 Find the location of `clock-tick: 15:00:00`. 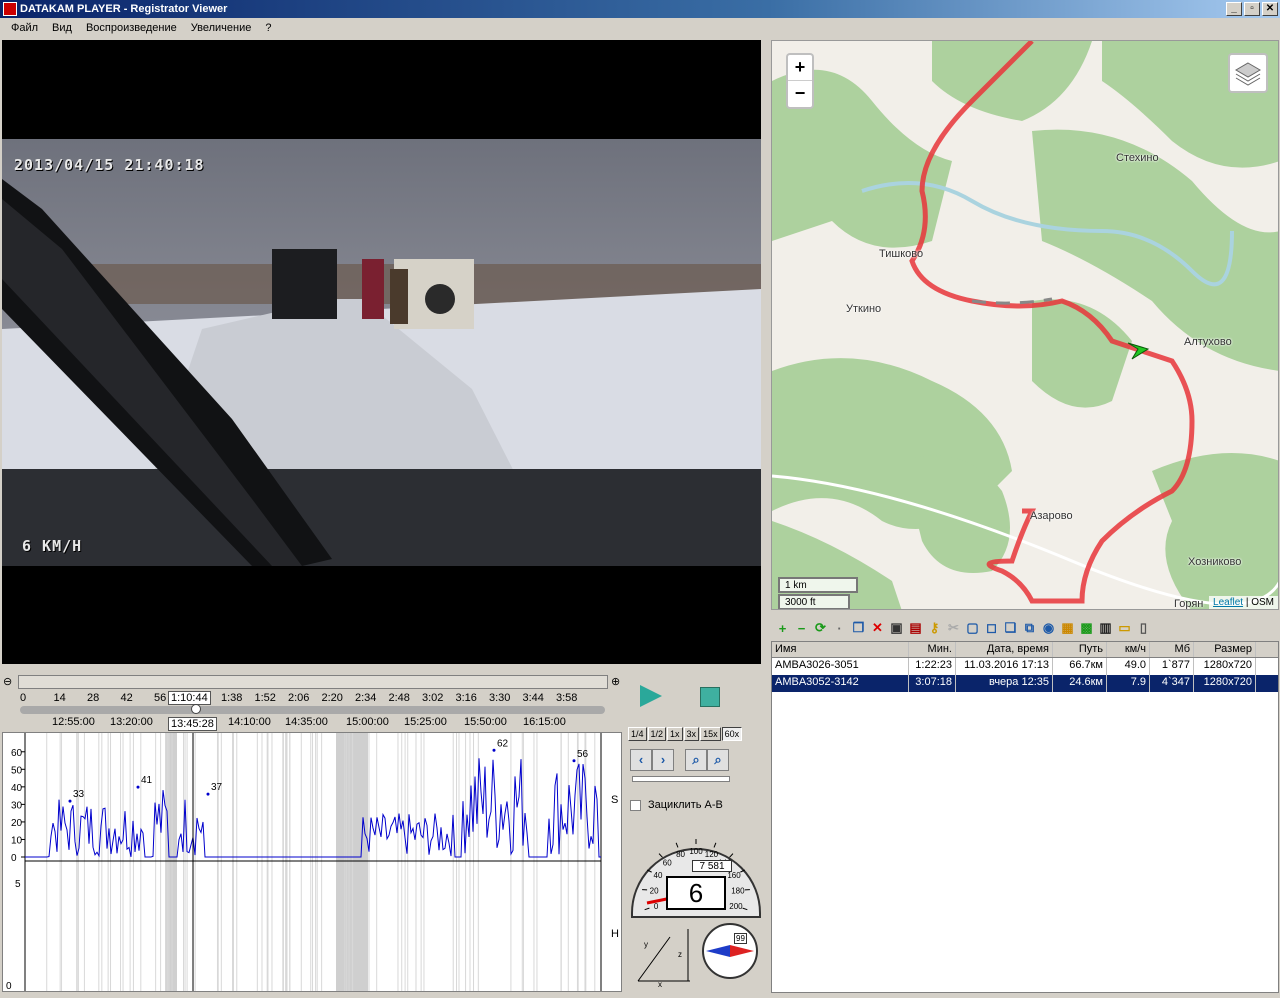

clock-tick: 15:00:00 is located at coordinates (367, 722).